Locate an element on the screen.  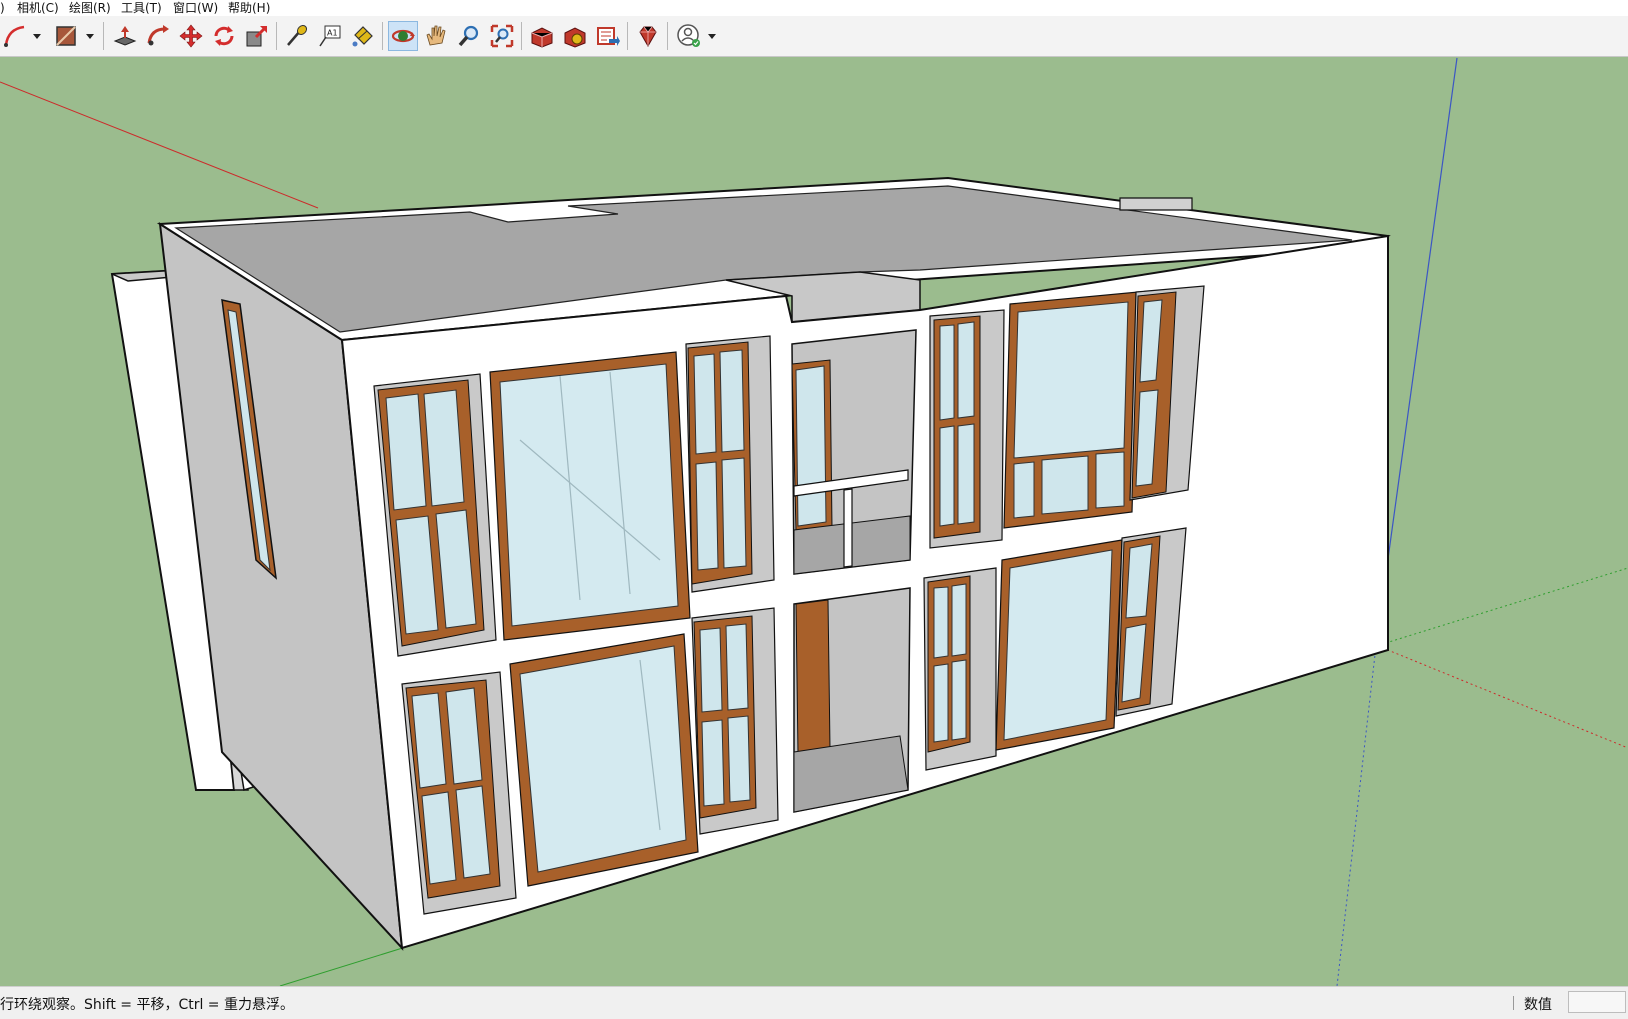
follow-me-button is located at coordinates (158, 36).